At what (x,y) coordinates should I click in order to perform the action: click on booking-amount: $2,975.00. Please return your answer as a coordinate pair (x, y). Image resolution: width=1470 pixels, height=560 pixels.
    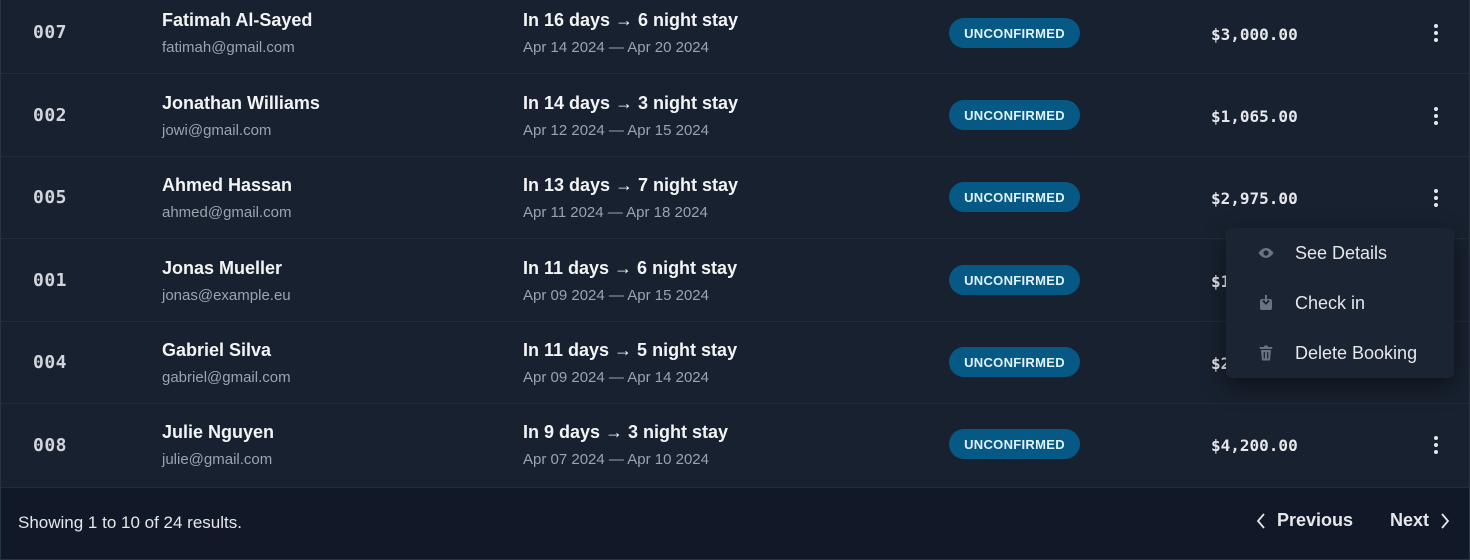
    Looking at the image, I should click on (1254, 198).